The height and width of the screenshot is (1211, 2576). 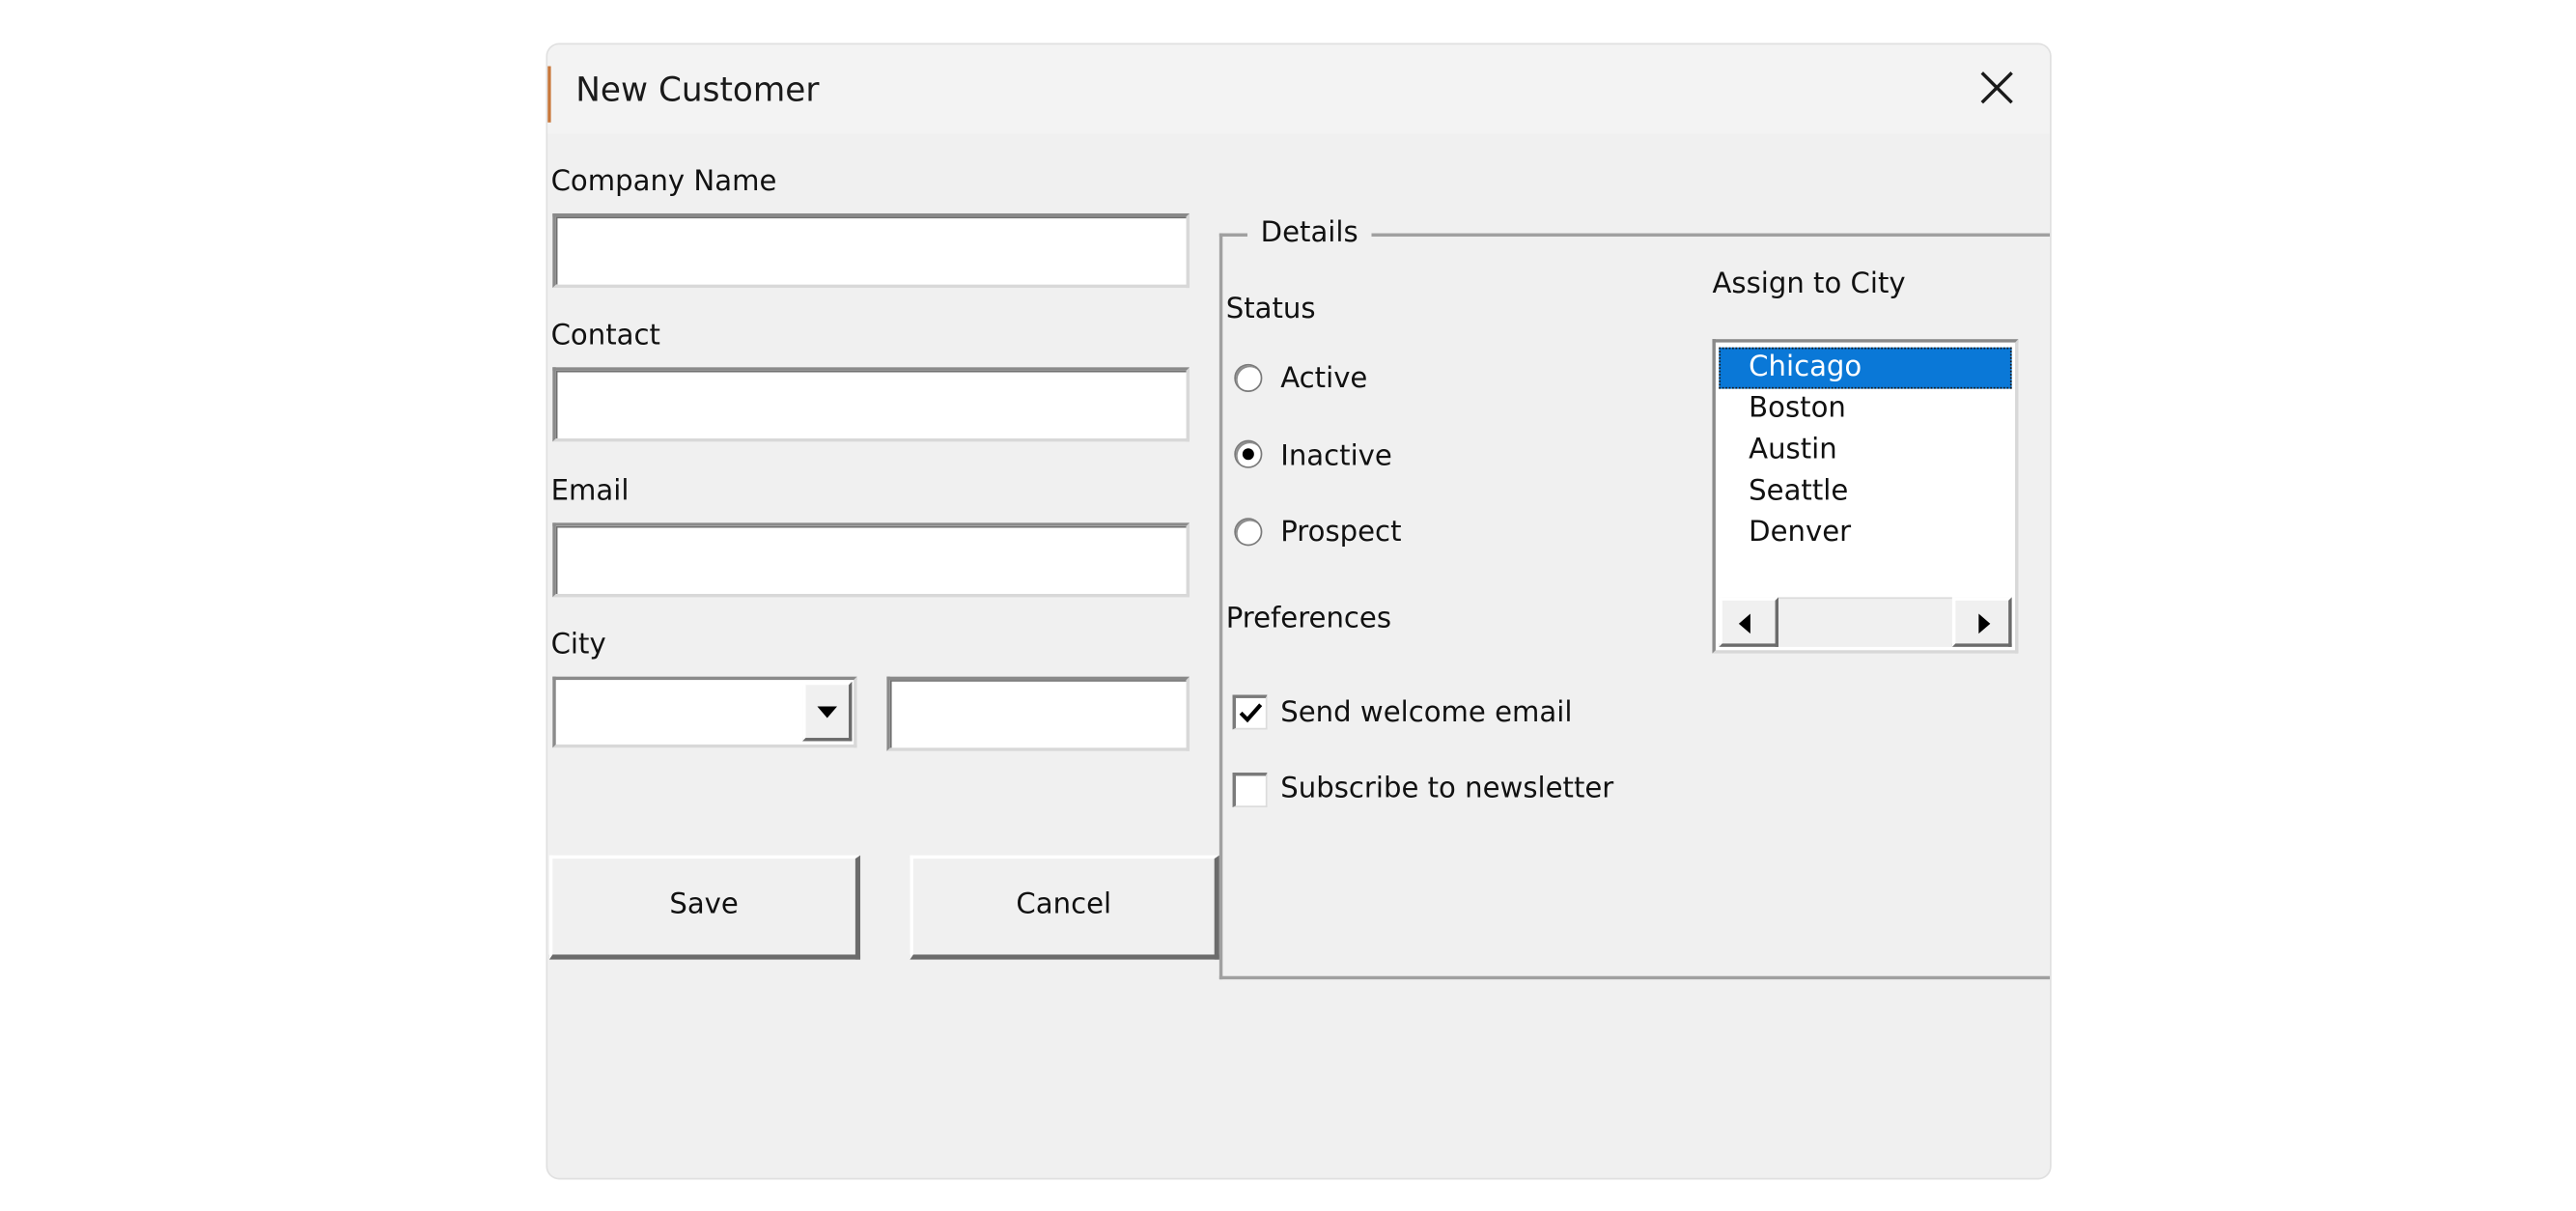 I want to click on list-item-boston: Boston, so click(x=1865, y=410).